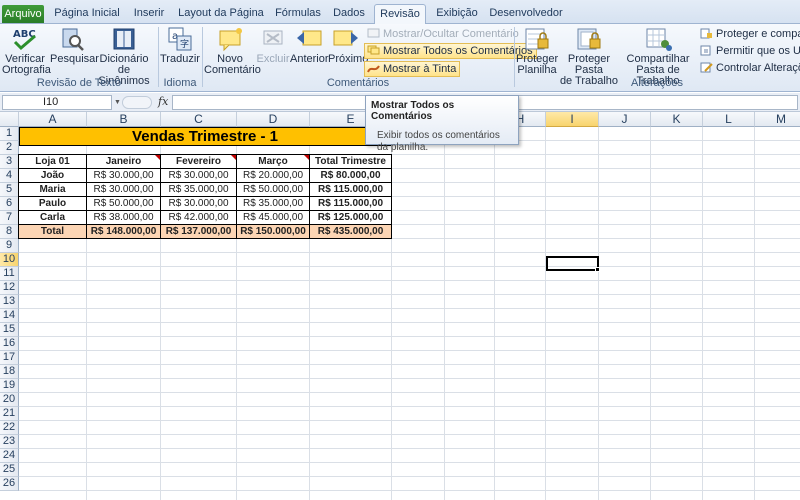 This screenshot has height=500, width=800. Describe the element at coordinates (124, 119) in the screenshot. I see `column-header-b: B` at that location.